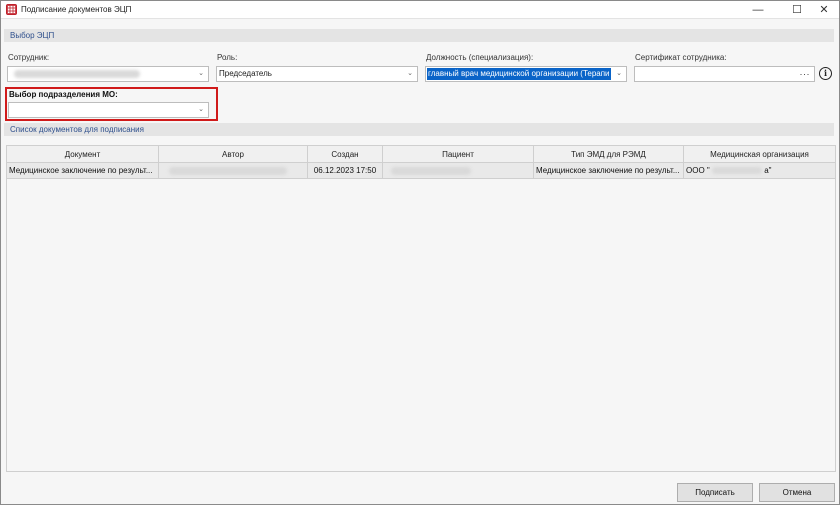  What do you see at coordinates (458, 154) in the screenshot?
I see `column-header-patient: Пациент` at bounding box center [458, 154].